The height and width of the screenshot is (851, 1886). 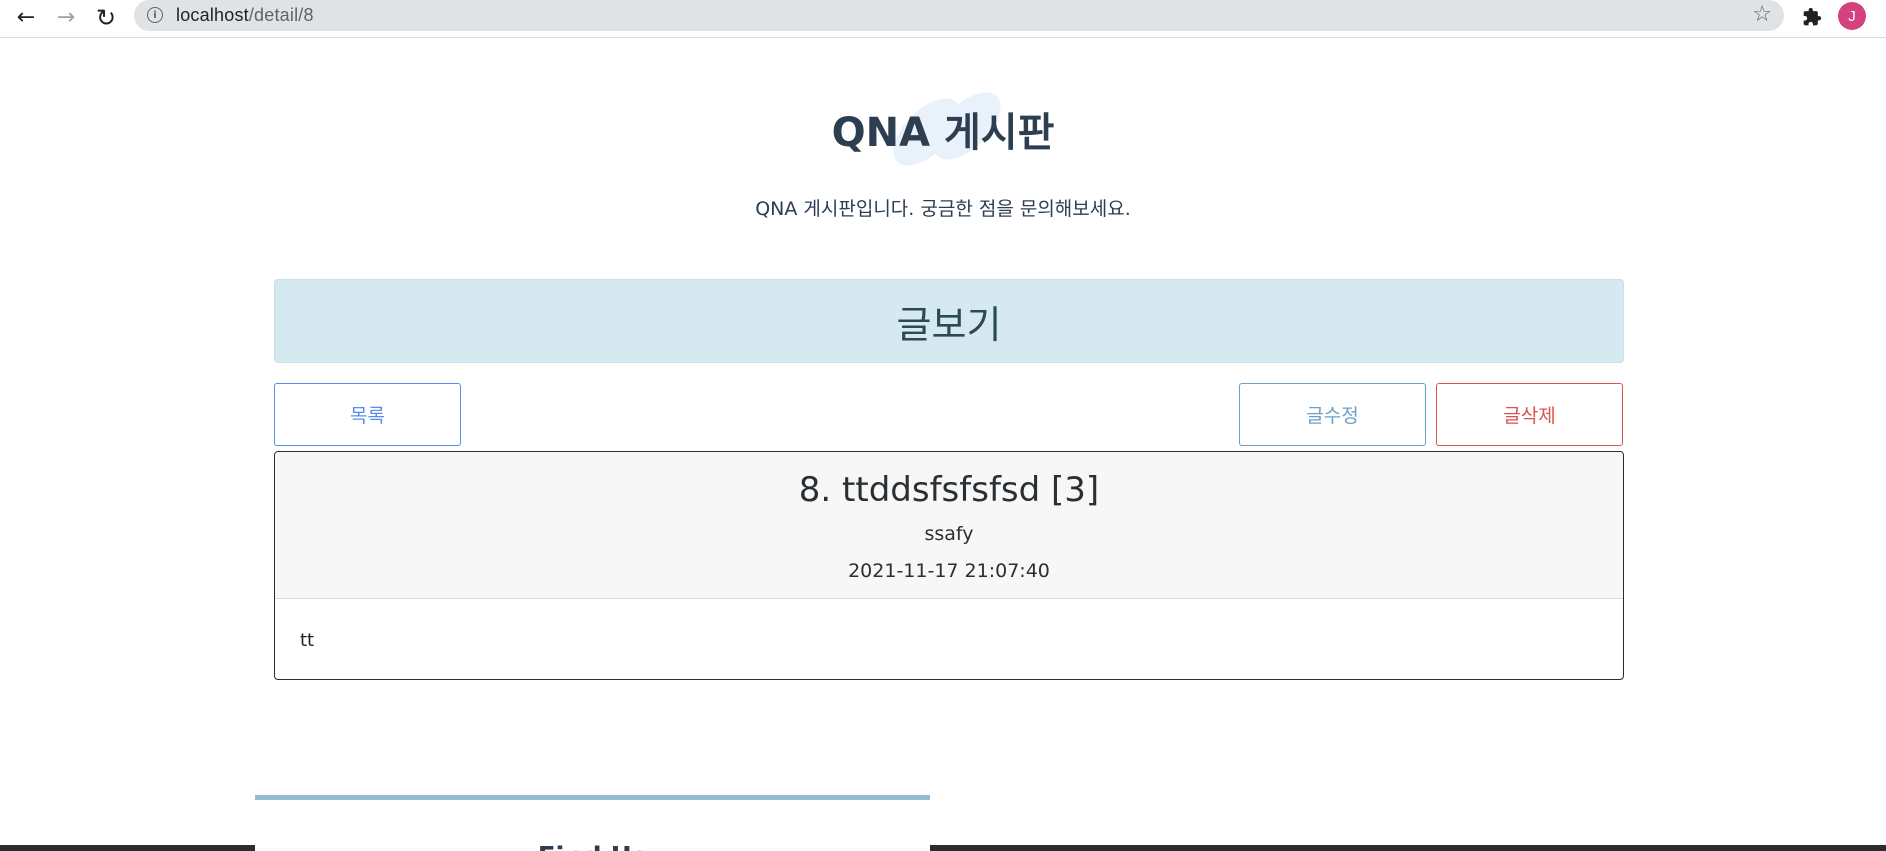 I want to click on url-path: /detail/8, so click(x=281, y=15).